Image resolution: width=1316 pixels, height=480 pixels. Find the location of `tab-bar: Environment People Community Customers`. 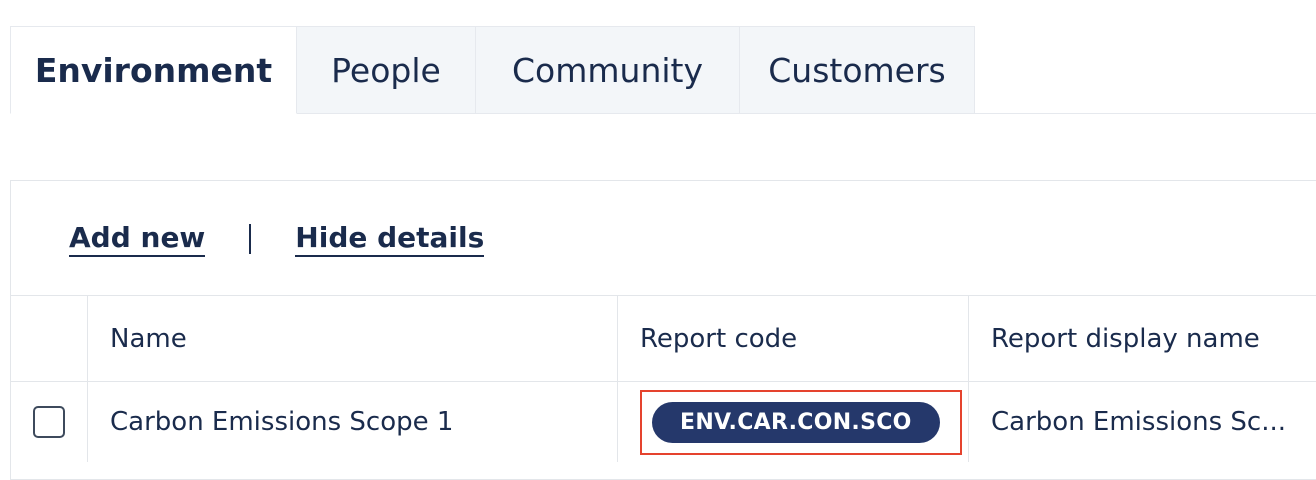

tab-bar: Environment People Community Customers is located at coordinates (492, 70).